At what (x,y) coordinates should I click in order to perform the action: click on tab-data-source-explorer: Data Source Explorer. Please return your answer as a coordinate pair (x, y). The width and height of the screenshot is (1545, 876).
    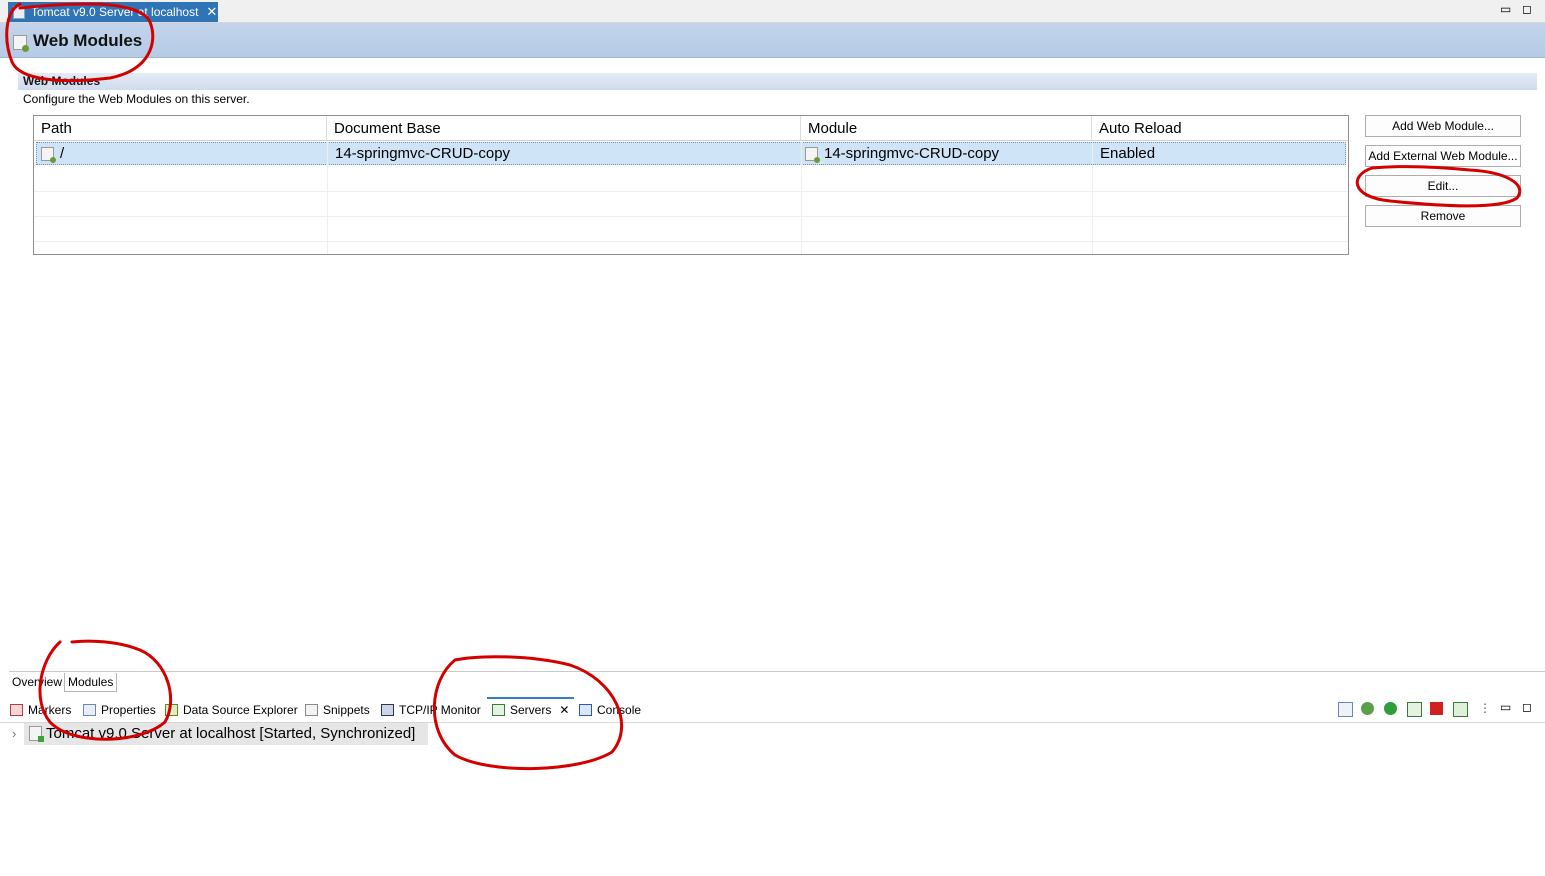
    Looking at the image, I should click on (231, 710).